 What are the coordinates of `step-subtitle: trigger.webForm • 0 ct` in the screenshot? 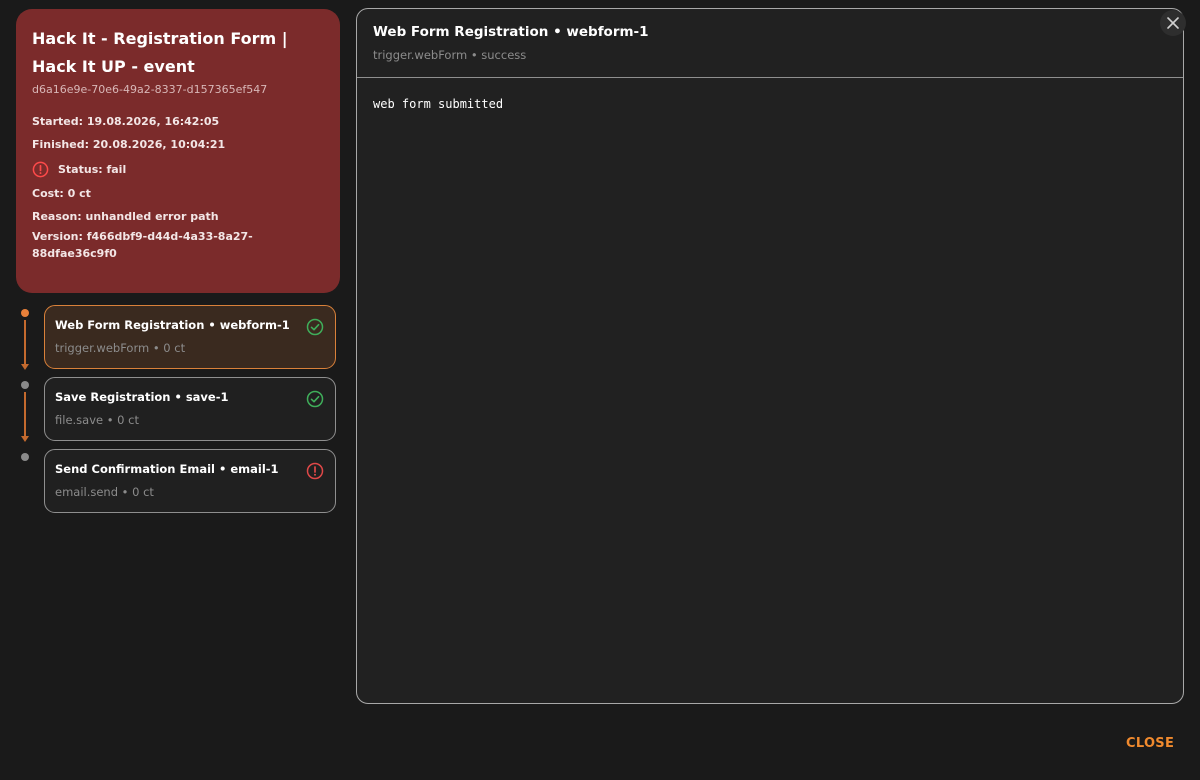 It's located at (120, 348).